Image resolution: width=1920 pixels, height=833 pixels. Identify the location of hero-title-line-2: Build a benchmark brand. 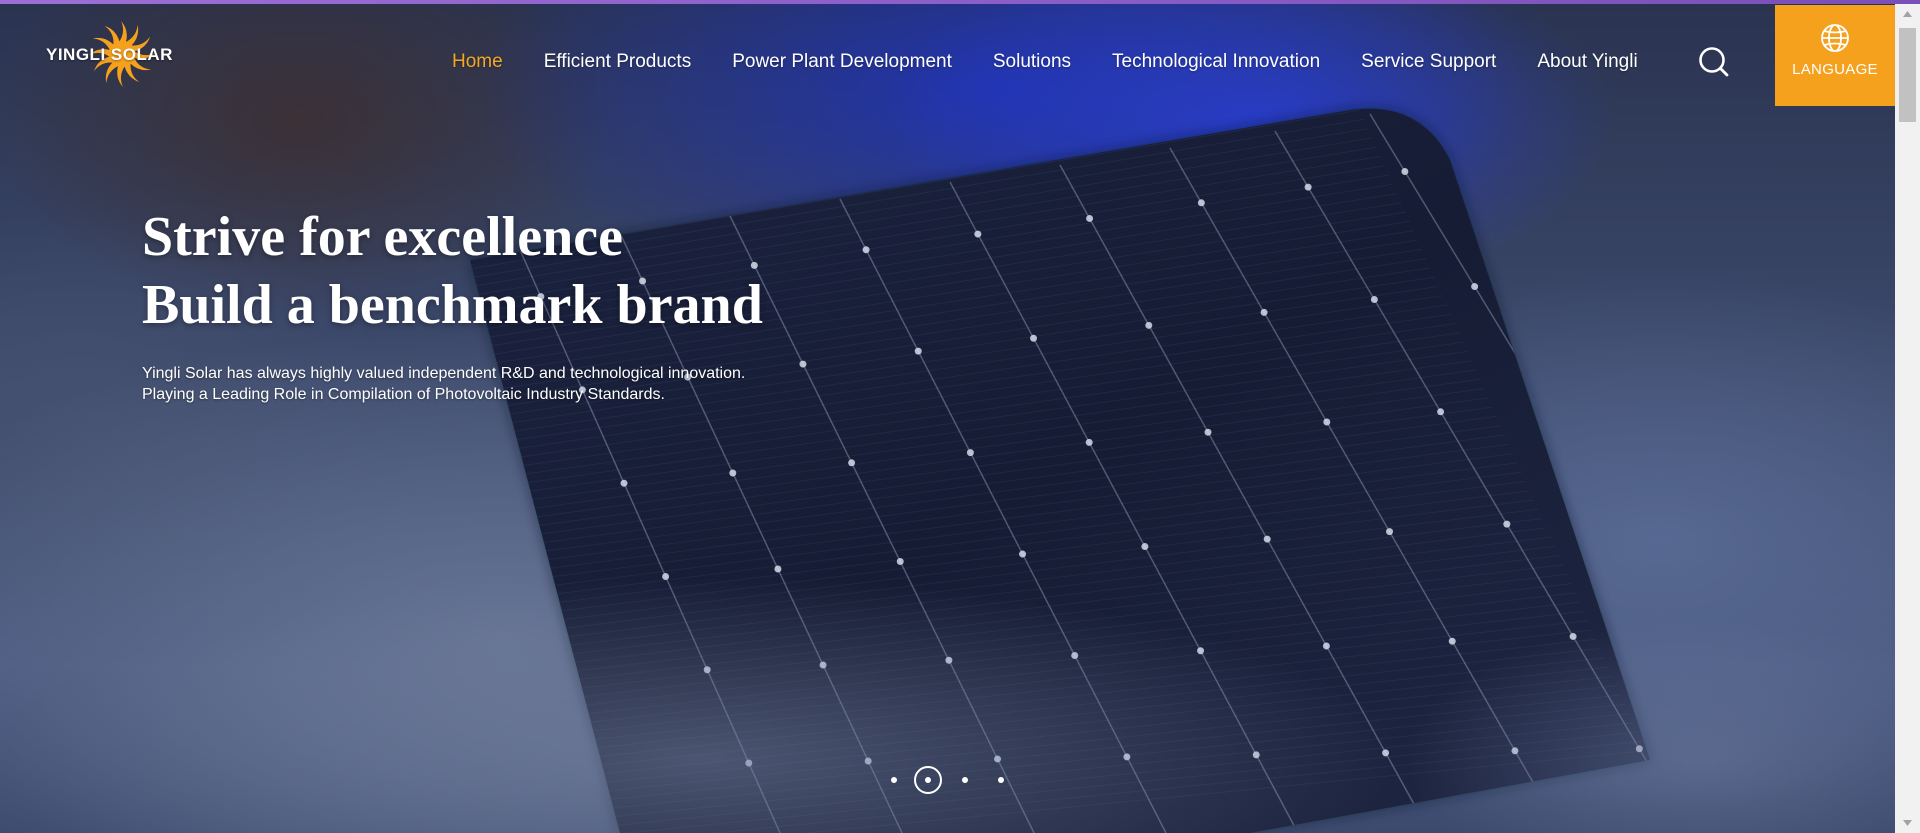
(452, 305).